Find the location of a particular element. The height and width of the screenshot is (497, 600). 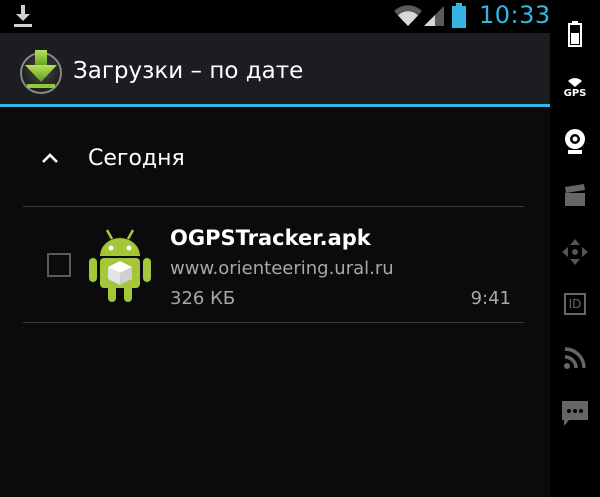

rss-tray-icon is located at coordinates (575, 358).